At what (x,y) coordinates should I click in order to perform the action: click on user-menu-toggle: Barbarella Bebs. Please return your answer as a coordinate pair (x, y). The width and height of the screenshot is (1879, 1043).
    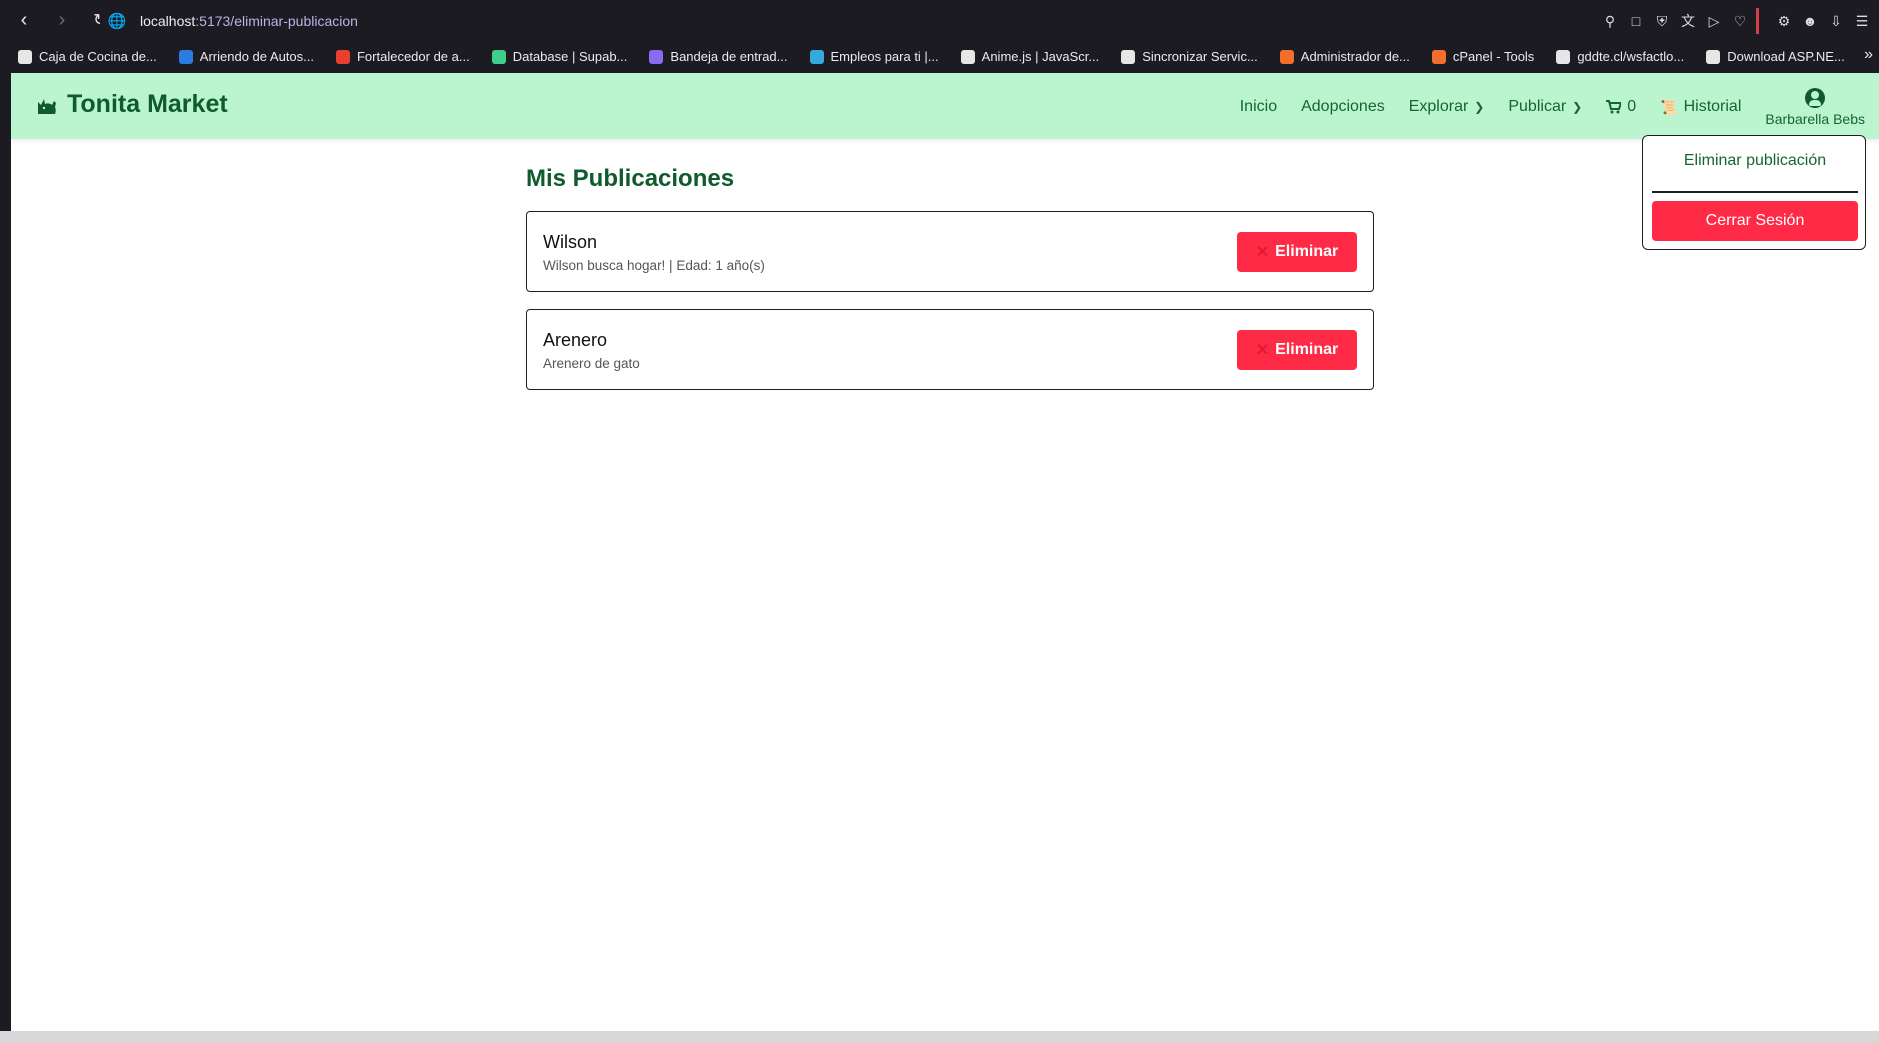
    Looking at the image, I should click on (1815, 107).